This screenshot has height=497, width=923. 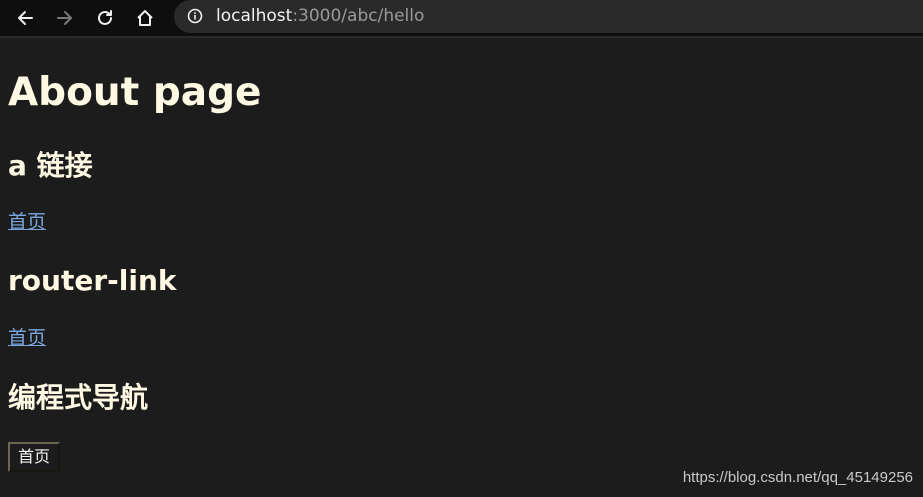 I want to click on section-heading-a-link: a 链接, so click(x=50, y=165).